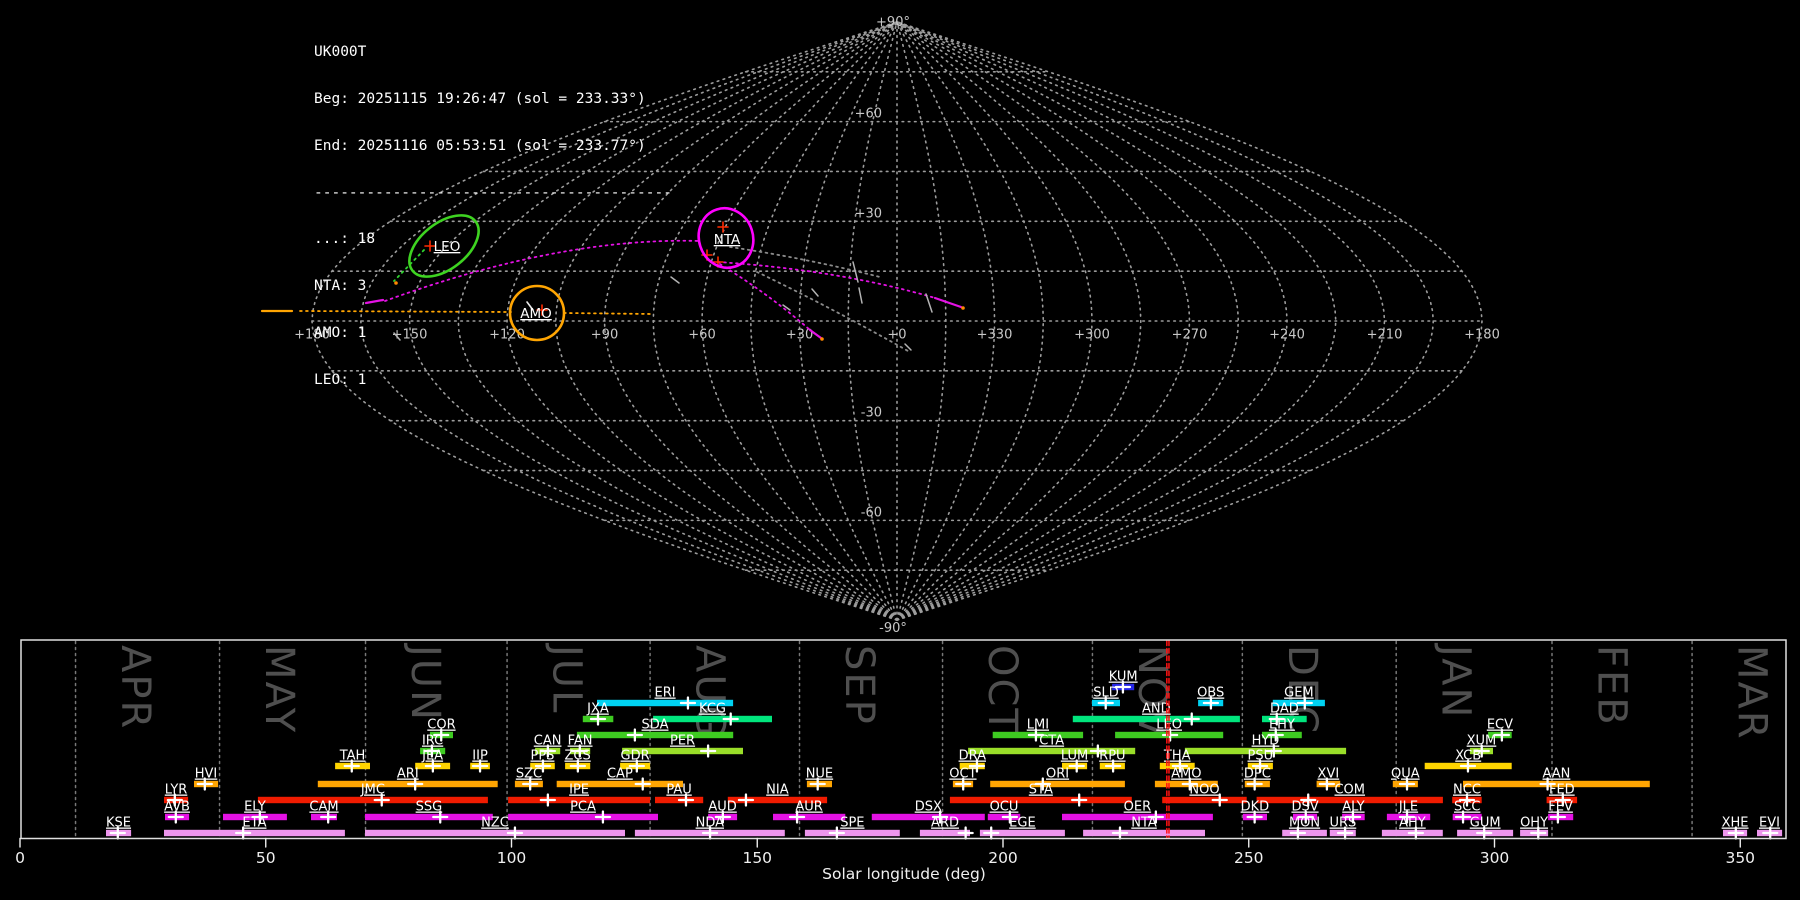 This screenshot has width=1800, height=900. I want to click on shower-bar-STA, so click(1040, 800).